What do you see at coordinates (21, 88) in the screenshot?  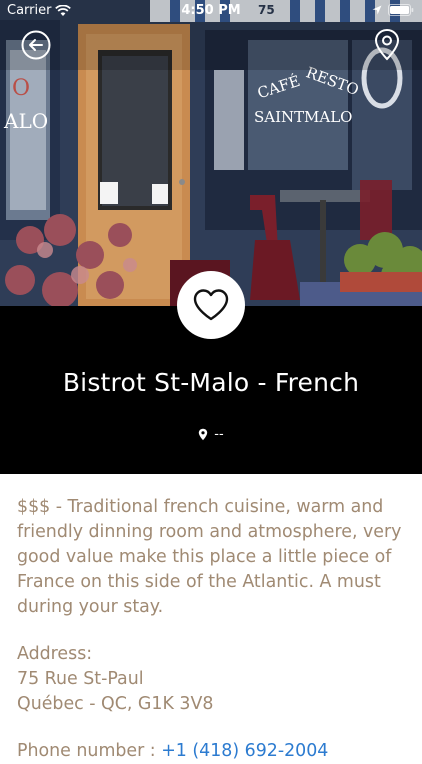 I see `svg-text: O` at bounding box center [21, 88].